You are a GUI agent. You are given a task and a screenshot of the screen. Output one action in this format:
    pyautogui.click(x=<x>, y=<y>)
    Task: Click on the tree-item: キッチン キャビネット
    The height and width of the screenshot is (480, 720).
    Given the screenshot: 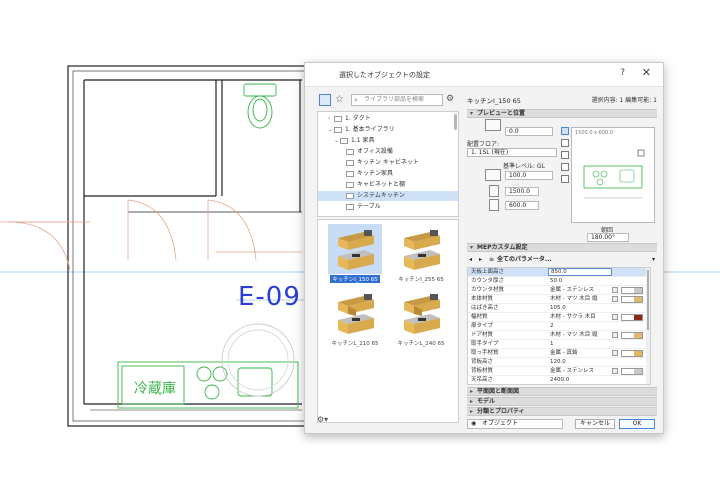 What is the action you would take?
    pyautogui.click(x=388, y=163)
    